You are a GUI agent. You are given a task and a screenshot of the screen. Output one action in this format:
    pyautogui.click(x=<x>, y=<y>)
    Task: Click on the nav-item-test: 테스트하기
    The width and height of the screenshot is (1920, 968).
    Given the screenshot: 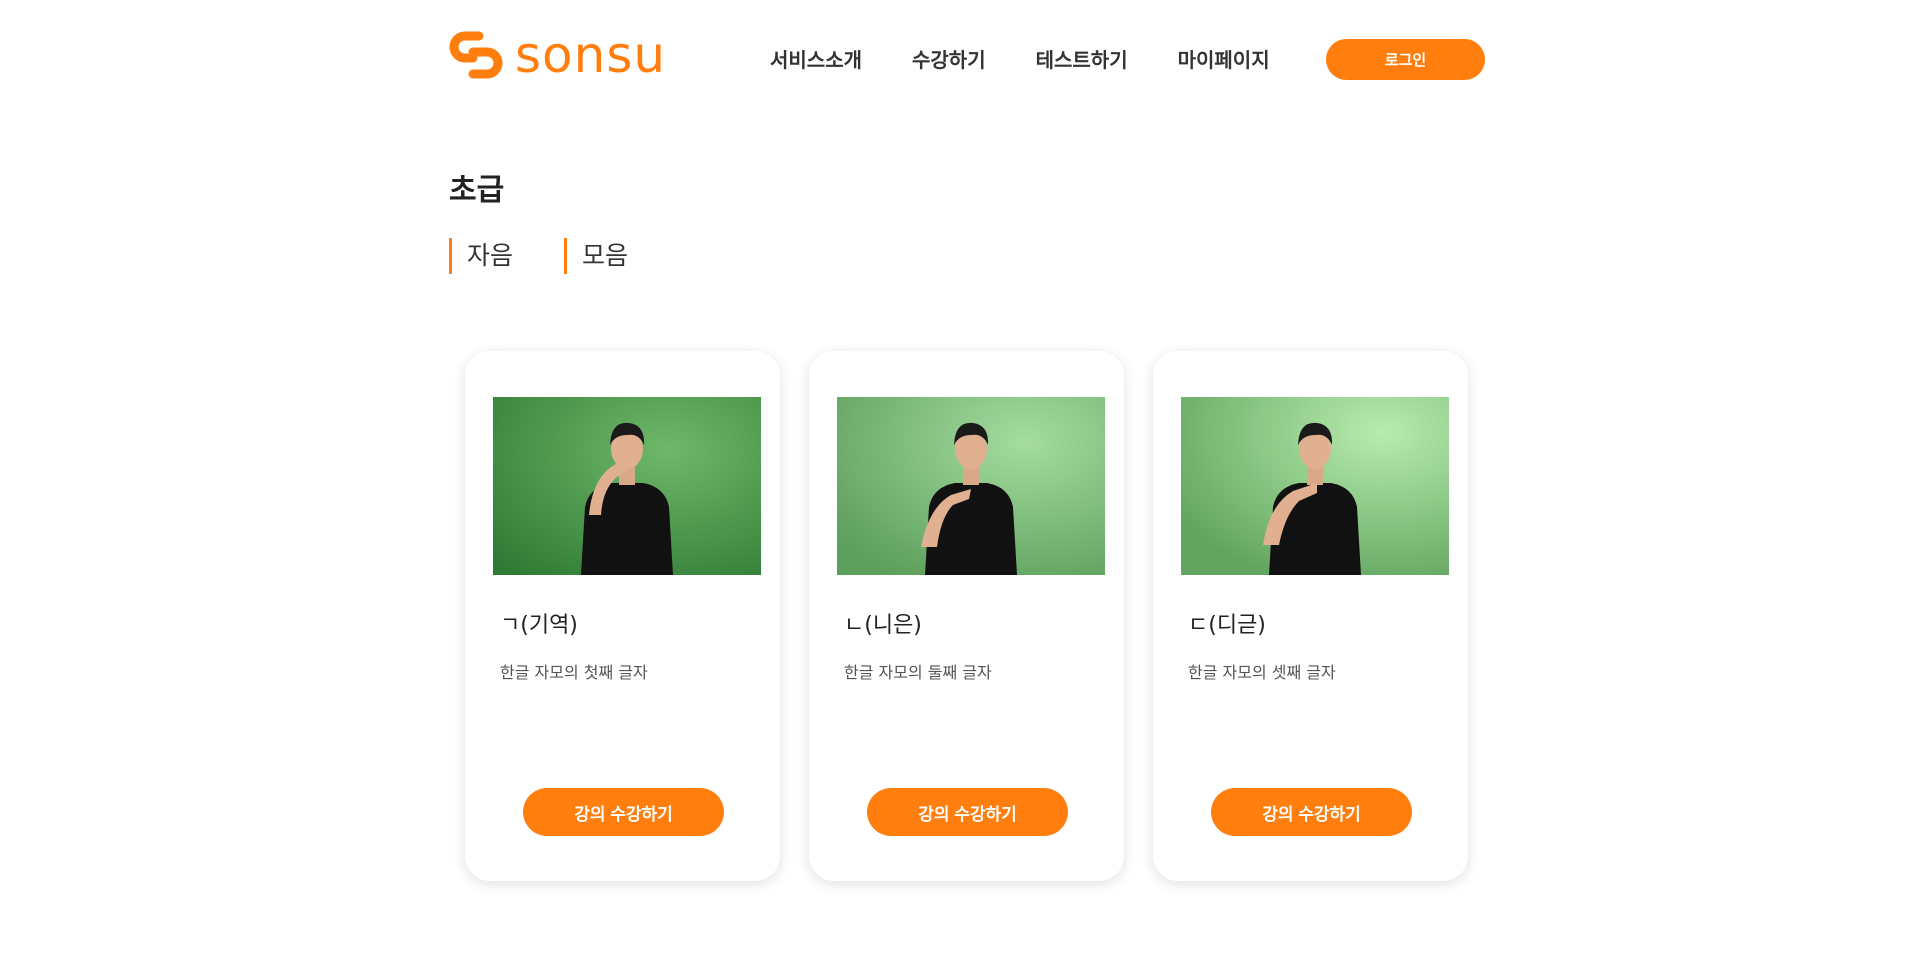 What is the action you would take?
    pyautogui.click(x=1082, y=58)
    